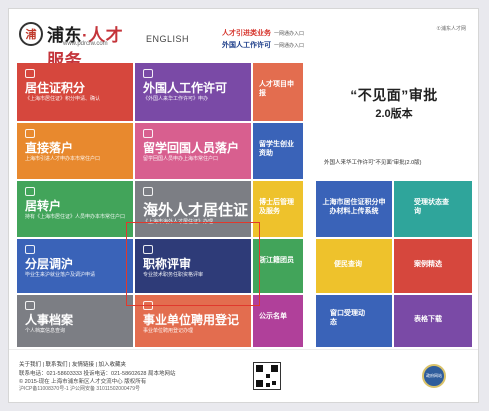  I want to click on qr-code-icon, so click(267, 376).